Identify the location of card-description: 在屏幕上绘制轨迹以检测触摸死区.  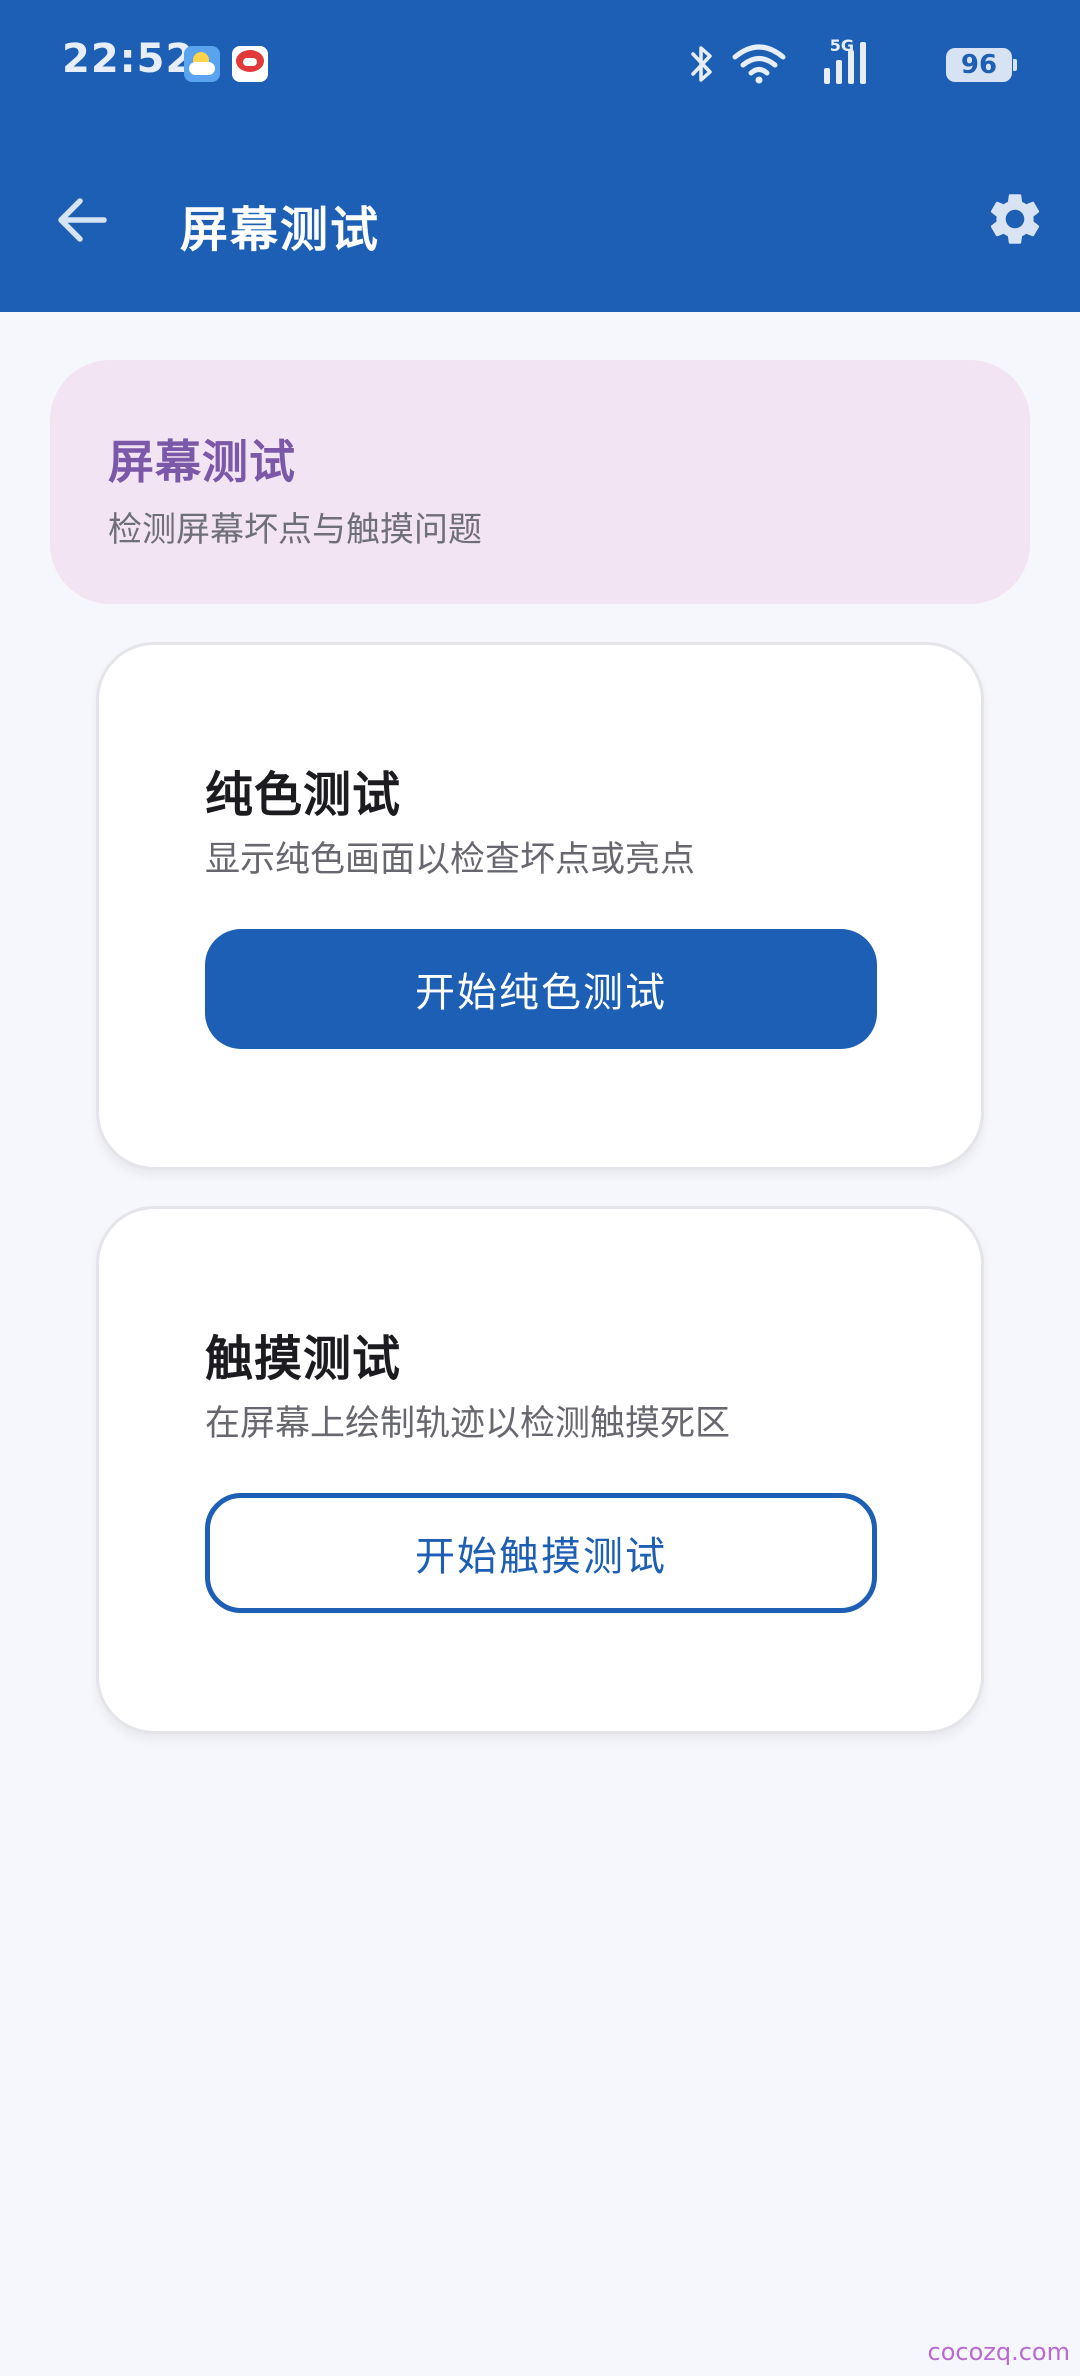
(468, 1424).